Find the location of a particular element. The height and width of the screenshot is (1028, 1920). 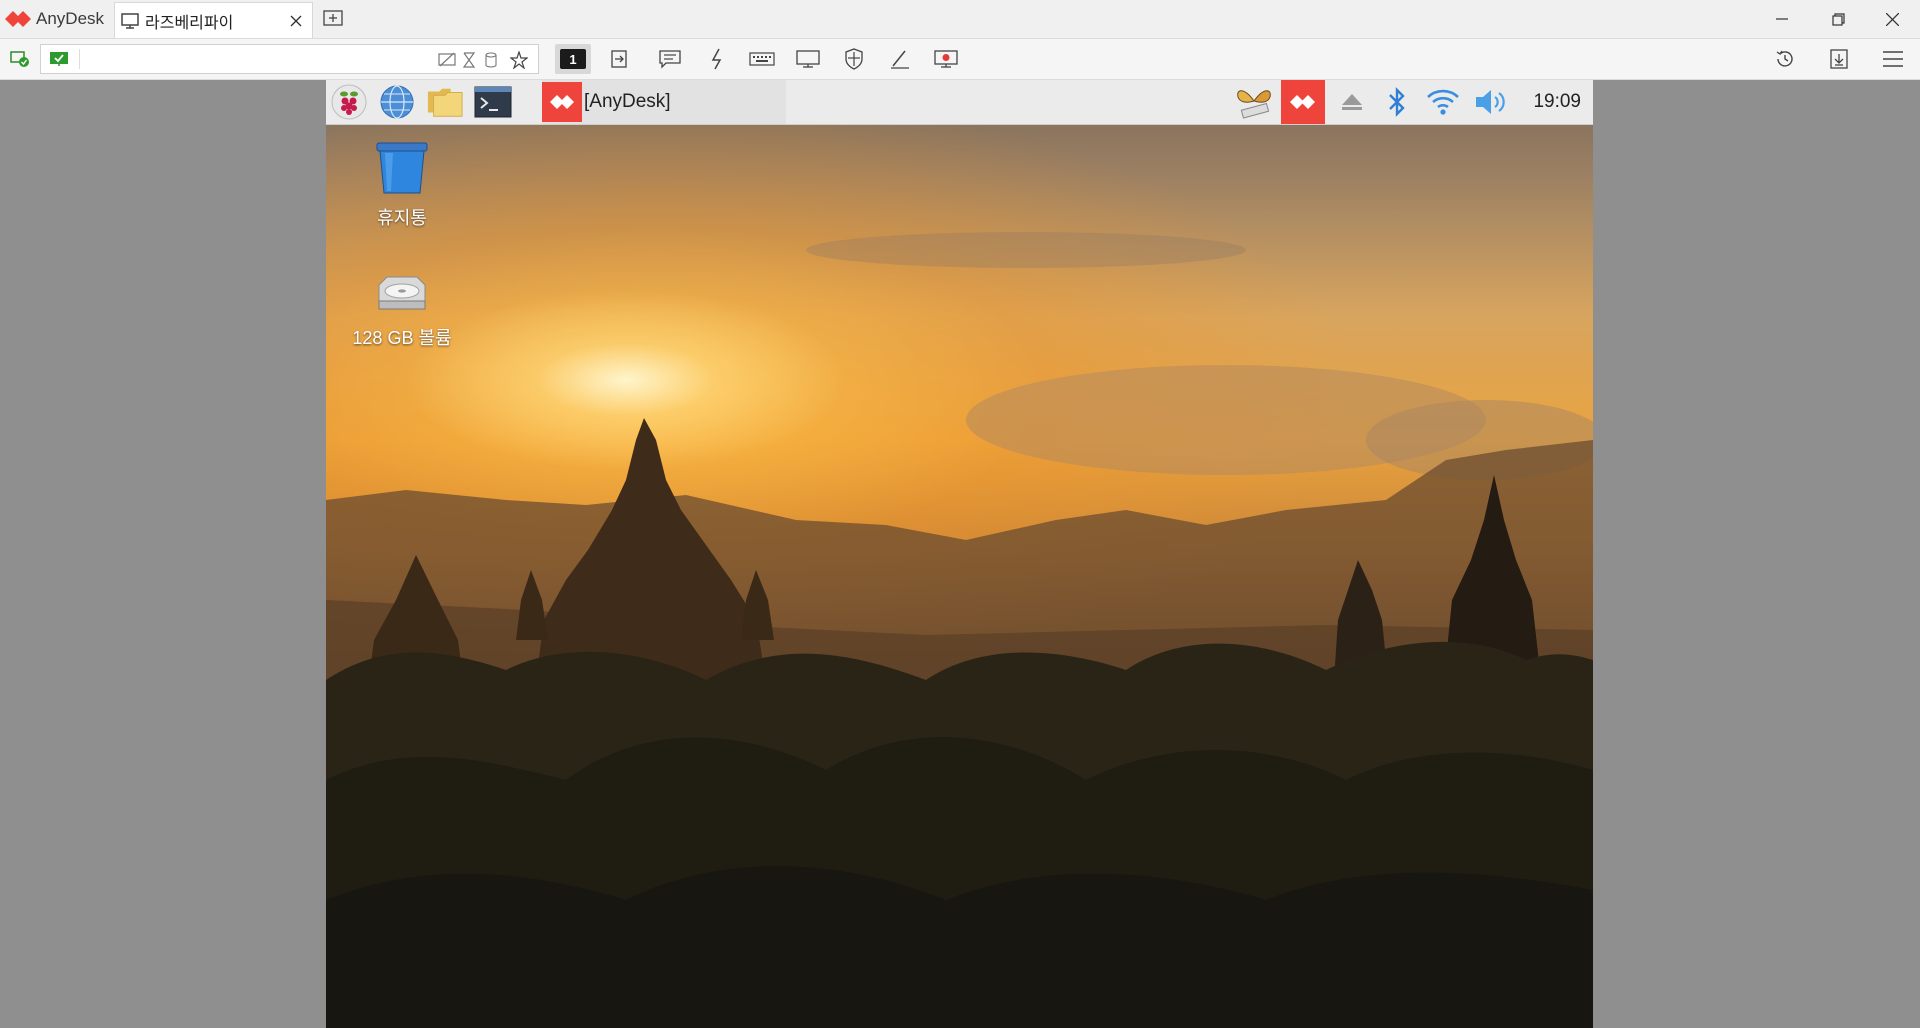

chat-icon is located at coordinates (670, 59).